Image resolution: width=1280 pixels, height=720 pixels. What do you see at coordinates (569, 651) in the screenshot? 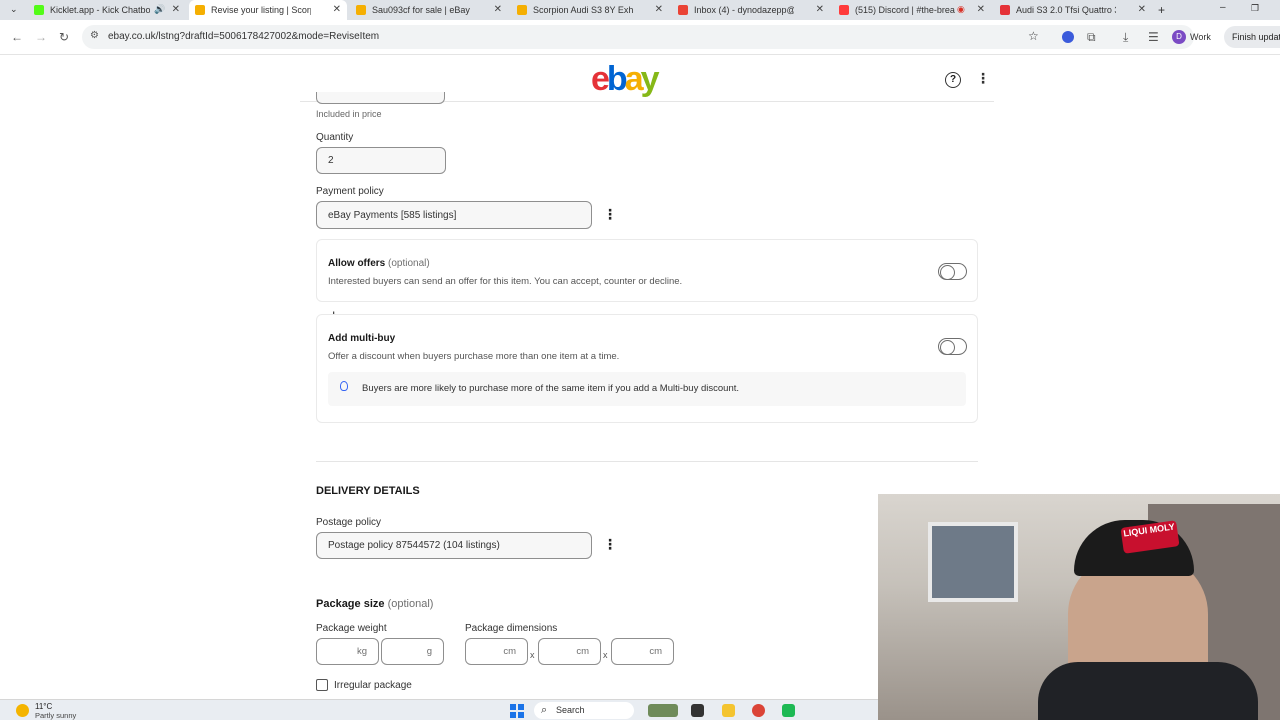
I see `width-cm-input: cm` at bounding box center [569, 651].